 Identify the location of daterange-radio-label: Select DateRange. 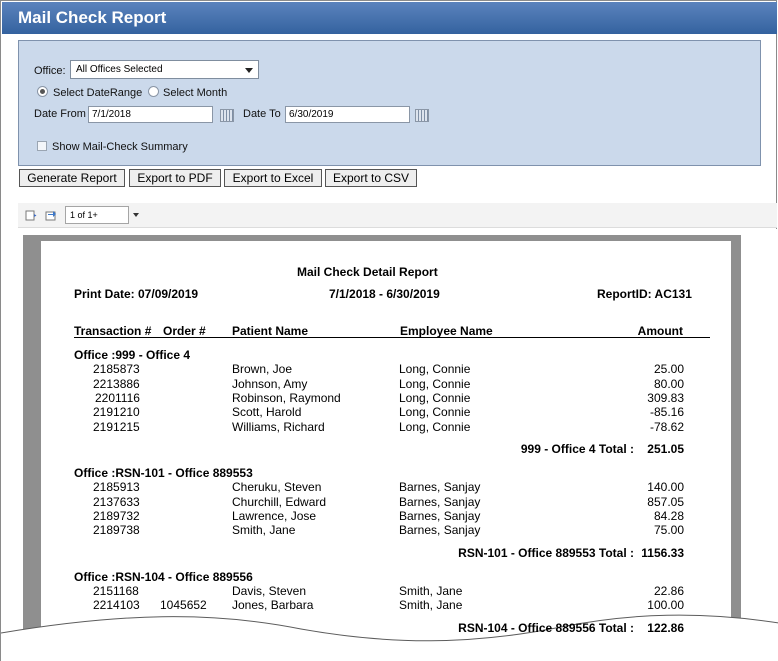
(97, 93).